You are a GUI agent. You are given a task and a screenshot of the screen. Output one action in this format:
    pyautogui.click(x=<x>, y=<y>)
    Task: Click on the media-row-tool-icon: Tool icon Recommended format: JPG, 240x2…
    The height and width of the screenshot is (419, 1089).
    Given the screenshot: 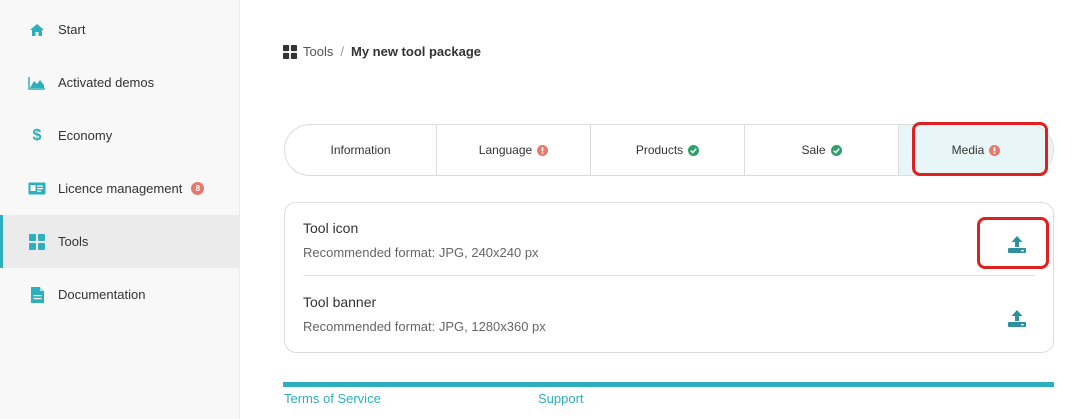 What is the action you would take?
    pyautogui.click(x=669, y=239)
    